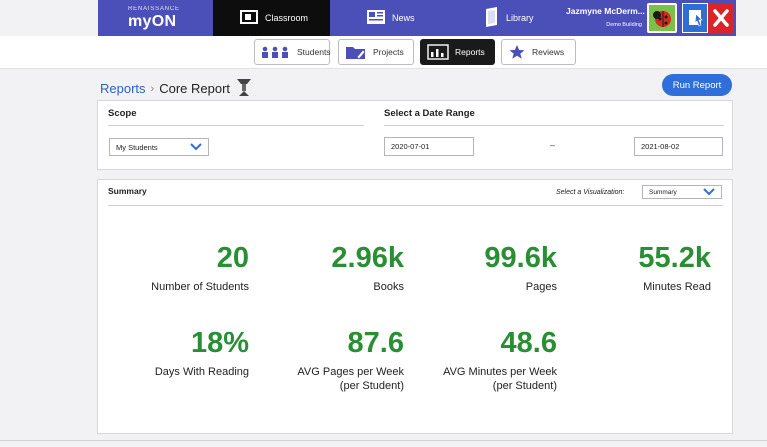  I want to click on visualization-select: Summary, so click(682, 192).